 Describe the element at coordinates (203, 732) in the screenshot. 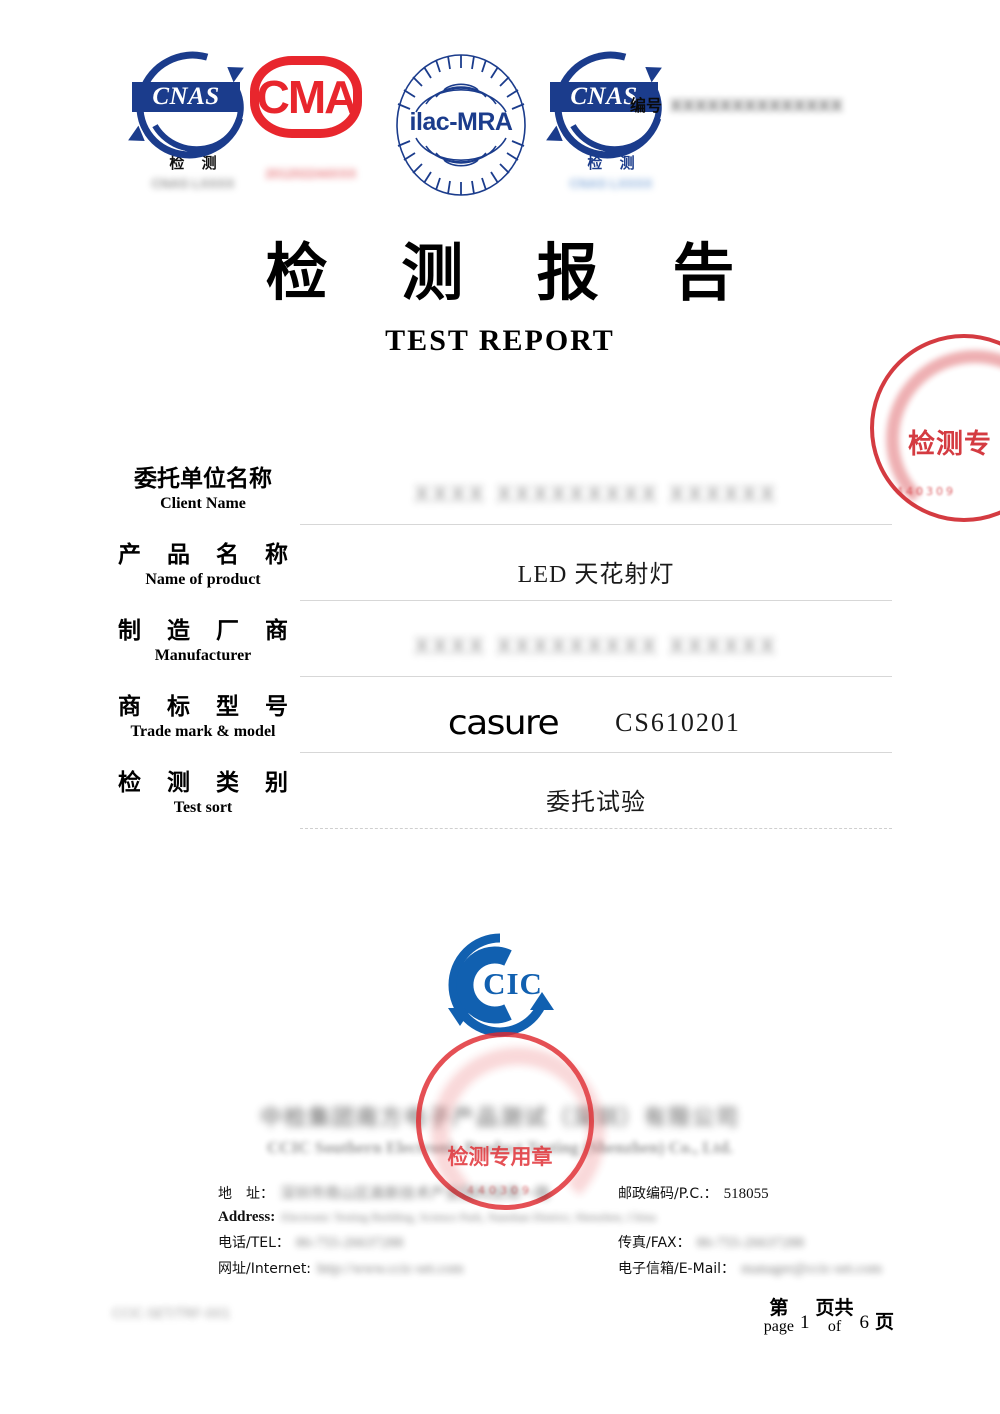

I see `field-label-en: Trade mark & model` at that location.